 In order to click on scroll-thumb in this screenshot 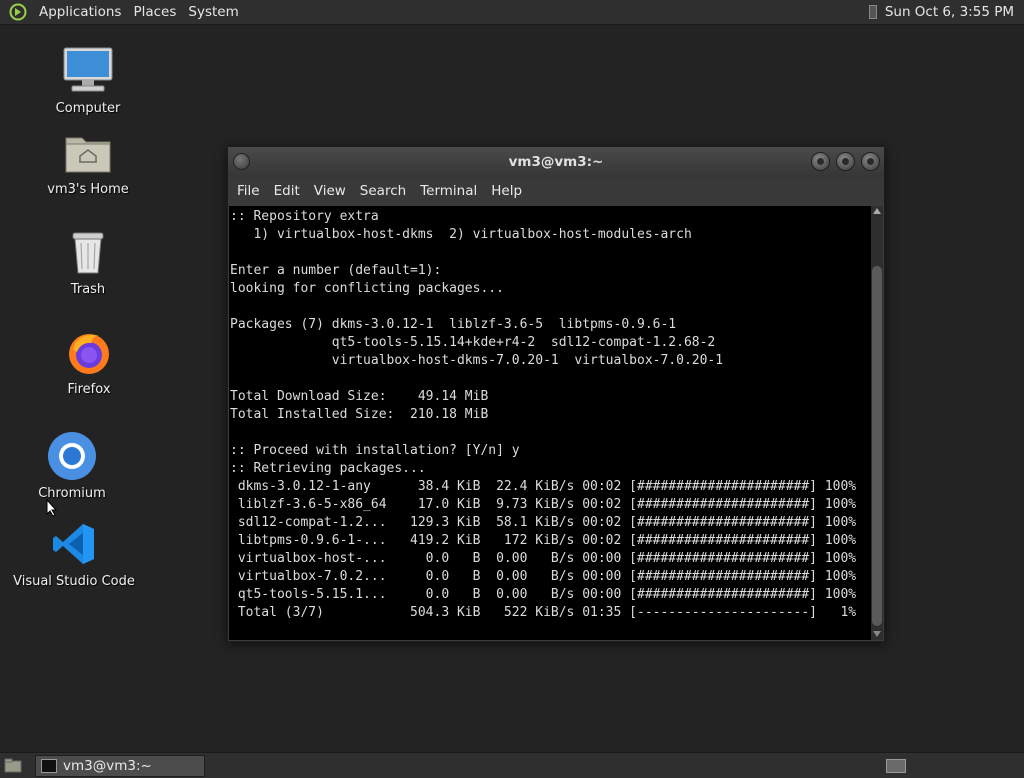, I will do `click(877, 446)`.